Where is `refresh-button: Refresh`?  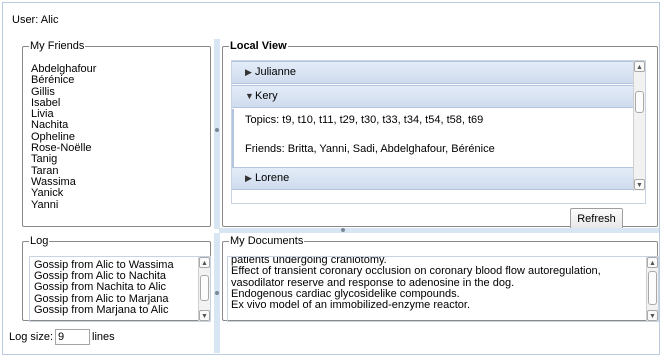
refresh-button: Refresh is located at coordinates (596, 219).